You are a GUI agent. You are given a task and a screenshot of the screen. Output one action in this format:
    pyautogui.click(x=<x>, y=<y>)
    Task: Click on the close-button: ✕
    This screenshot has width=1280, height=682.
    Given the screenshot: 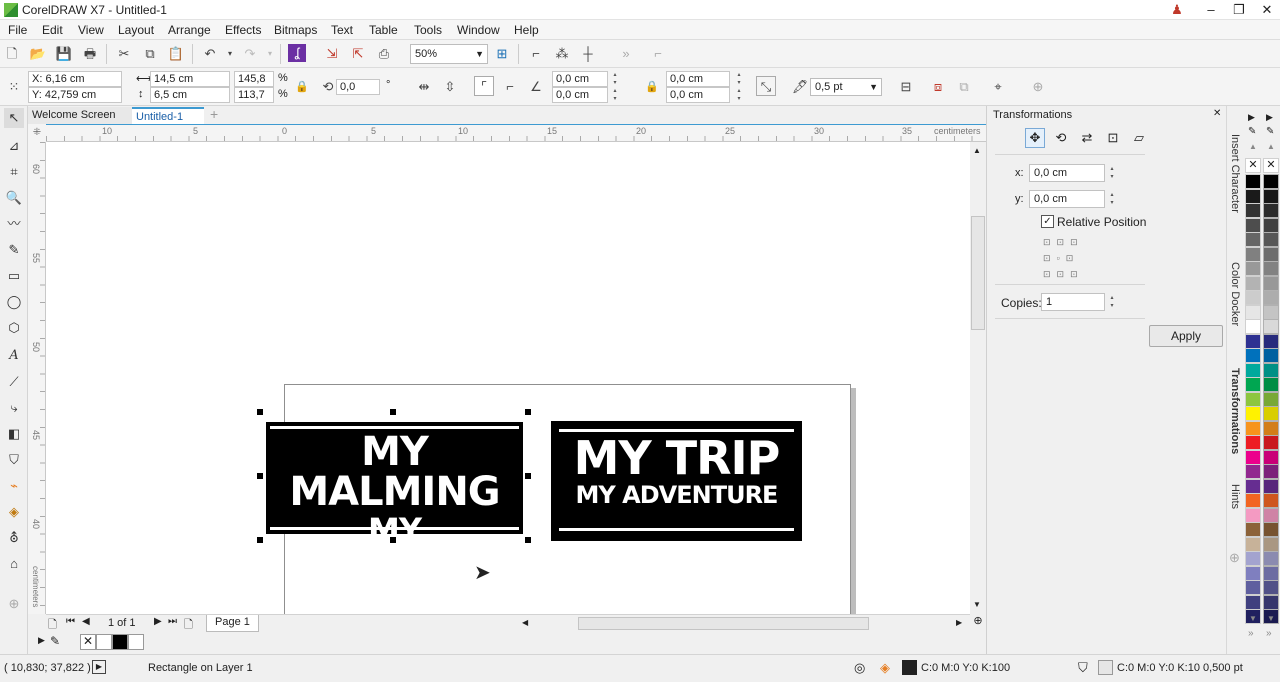 What is the action you would take?
    pyautogui.click(x=1267, y=10)
    